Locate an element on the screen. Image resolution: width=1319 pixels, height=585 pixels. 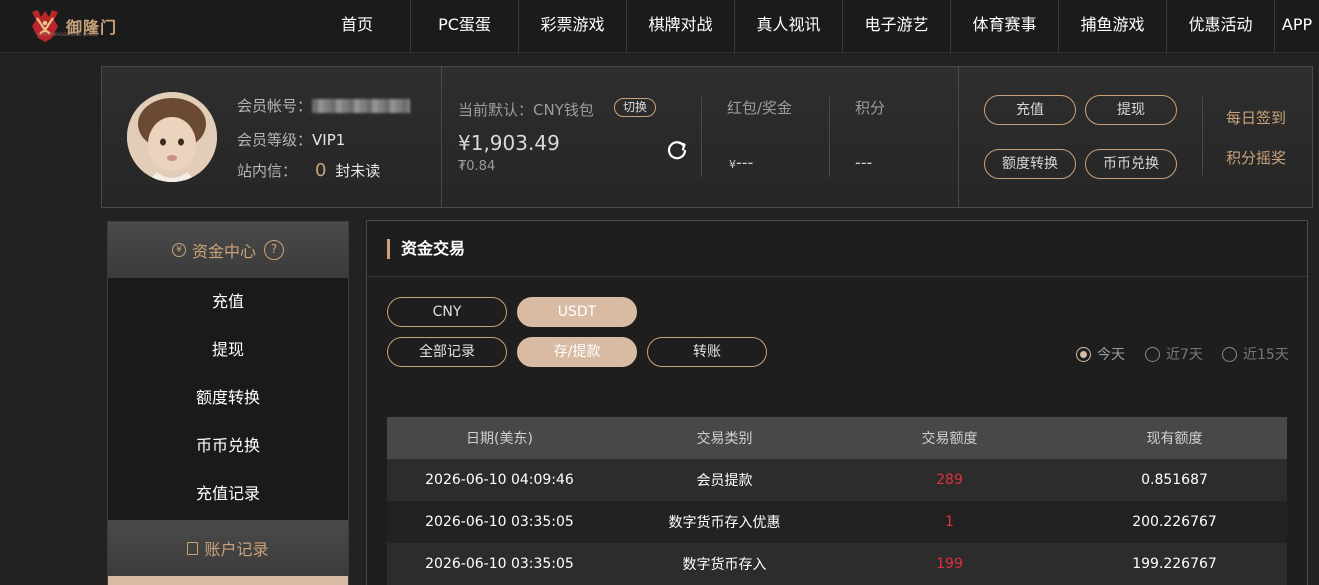
nav-item: 体育赛事 is located at coordinates (1004, 26).